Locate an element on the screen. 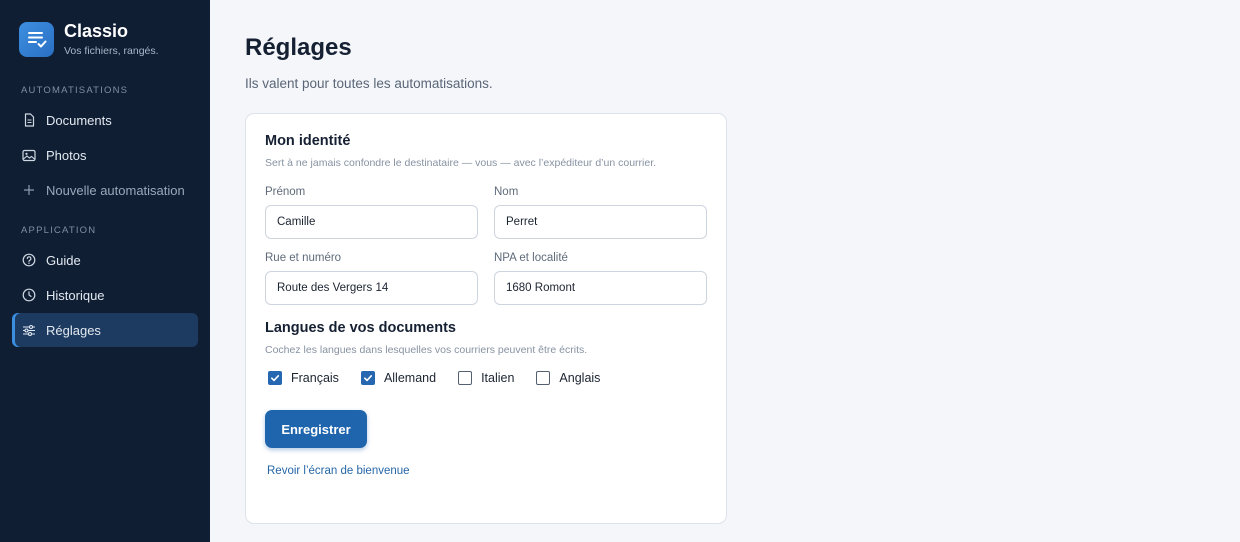  street-field-group: Rue et numéro is located at coordinates (371, 278).